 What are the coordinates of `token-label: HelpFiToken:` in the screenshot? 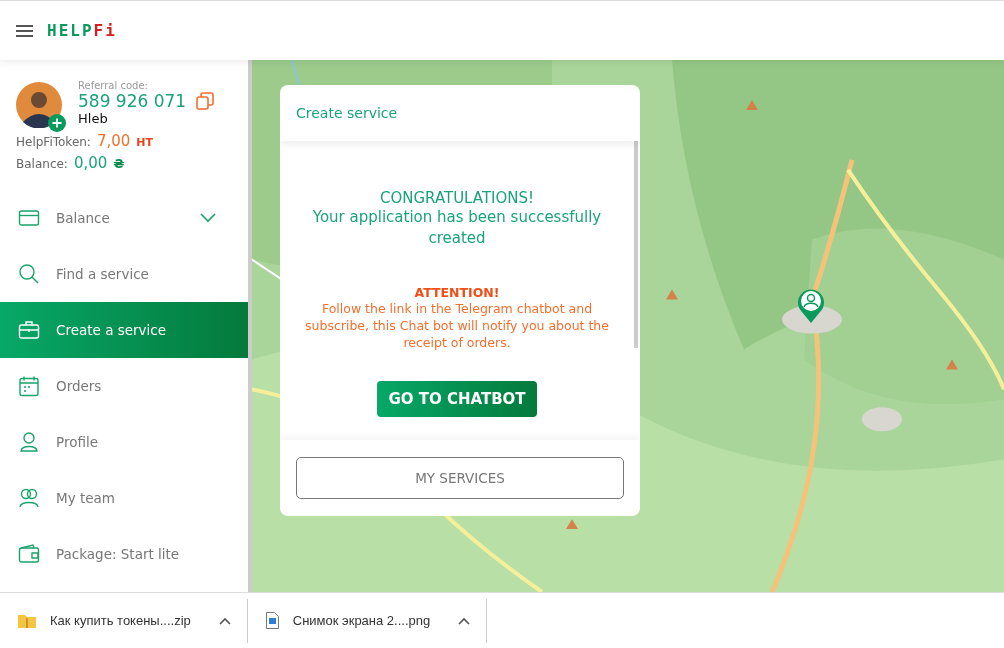 It's located at (53, 142).